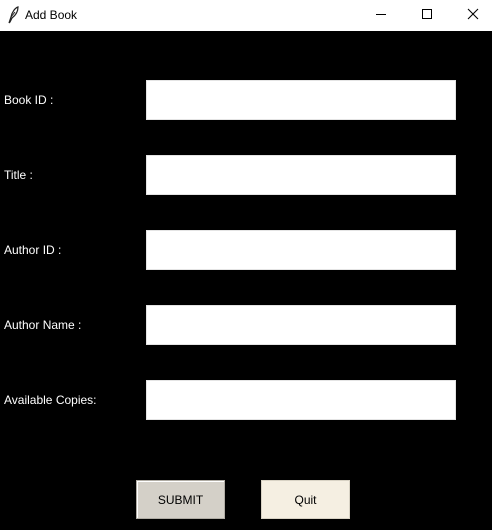 This screenshot has height=530, width=492. I want to click on maximize-icon, so click(427, 16).